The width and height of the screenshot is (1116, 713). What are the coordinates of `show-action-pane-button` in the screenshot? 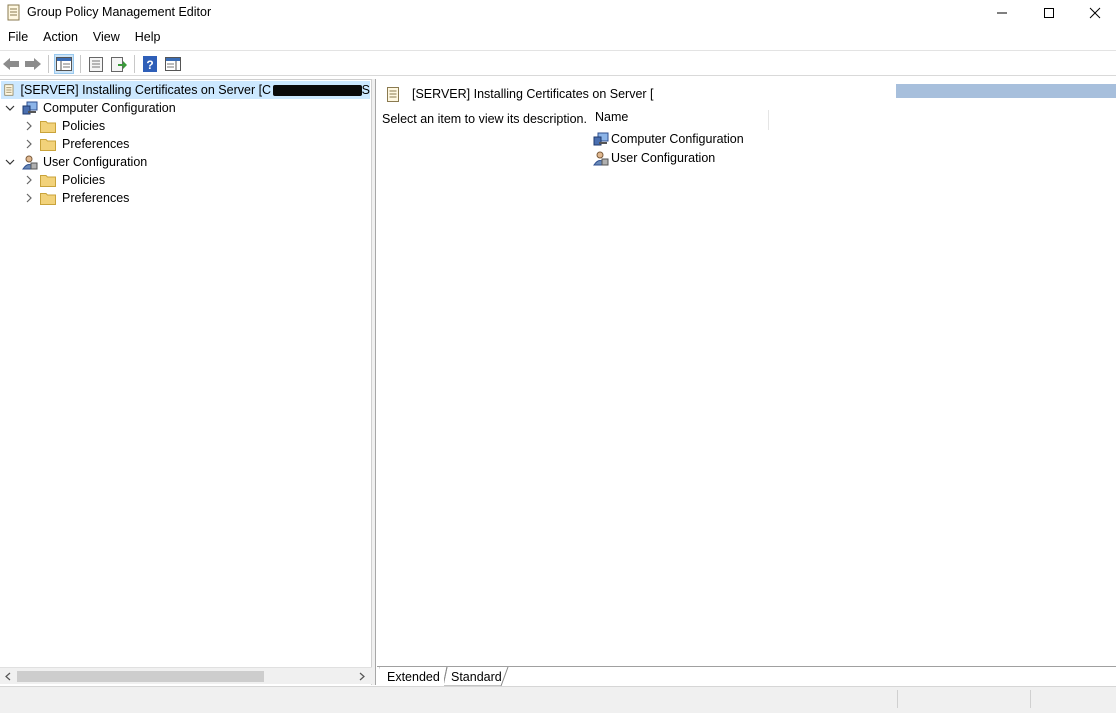 It's located at (173, 64).